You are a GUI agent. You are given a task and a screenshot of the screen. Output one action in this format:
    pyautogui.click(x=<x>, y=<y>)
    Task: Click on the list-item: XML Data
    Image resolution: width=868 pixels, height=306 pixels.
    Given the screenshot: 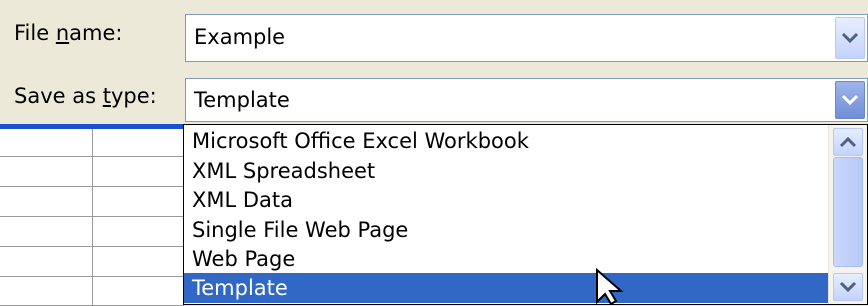 What is the action you would take?
    pyautogui.click(x=506, y=200)
    